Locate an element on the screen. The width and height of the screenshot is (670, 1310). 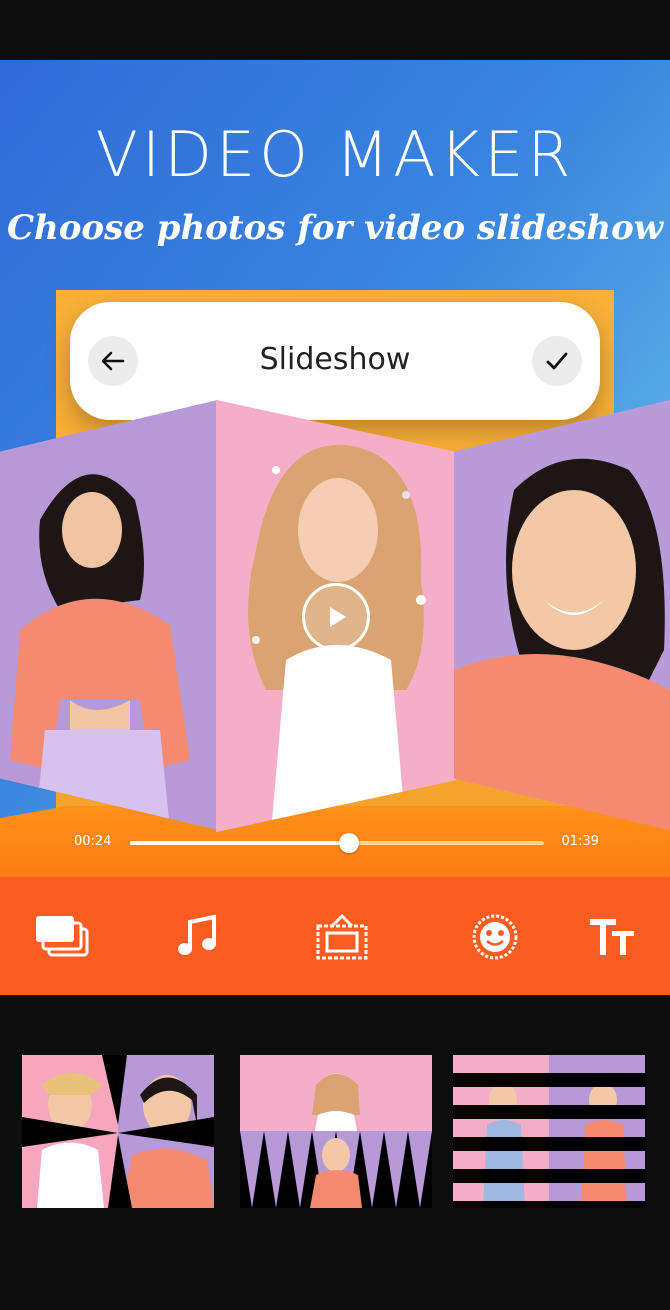
woman-photo-right is located at coordinates (562, 615).